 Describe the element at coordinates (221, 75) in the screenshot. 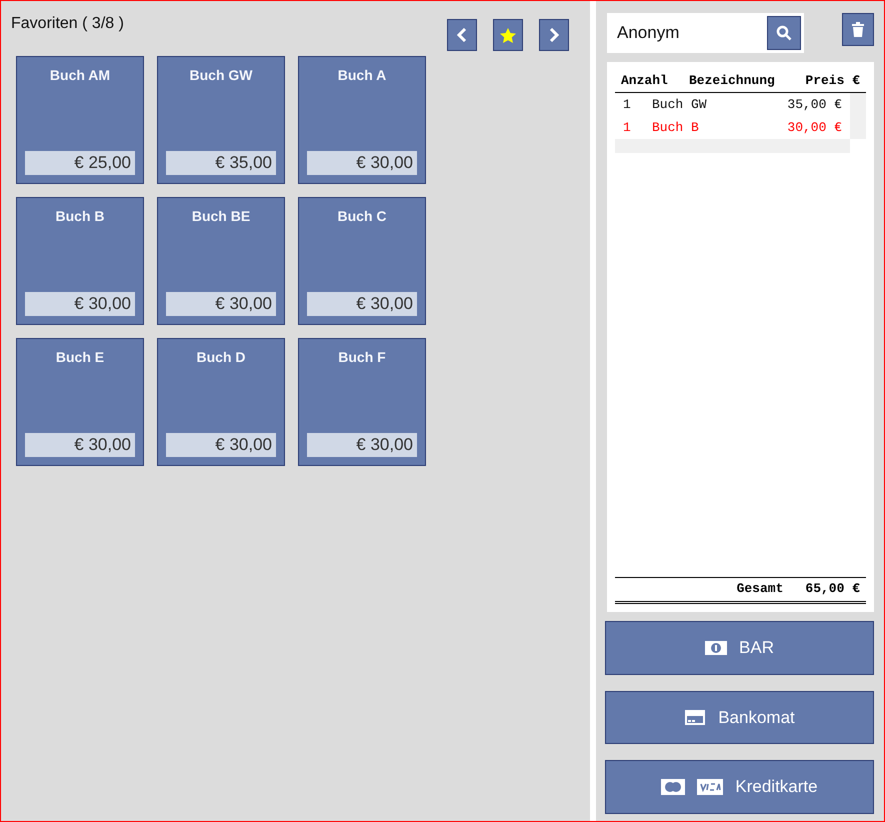

I see `product-name: Buch GW` at that location.